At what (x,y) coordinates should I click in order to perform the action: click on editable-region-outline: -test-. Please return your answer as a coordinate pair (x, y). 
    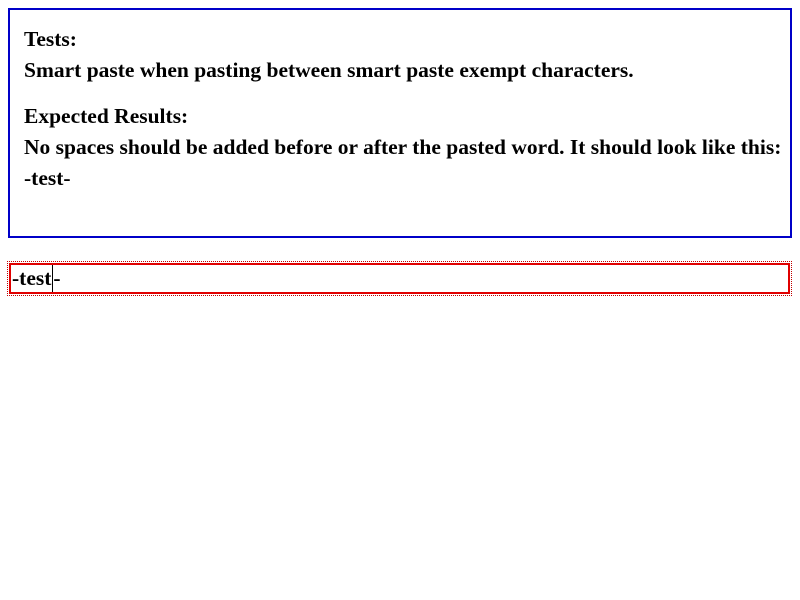
    Looking at the image, I should click on (399, 278).